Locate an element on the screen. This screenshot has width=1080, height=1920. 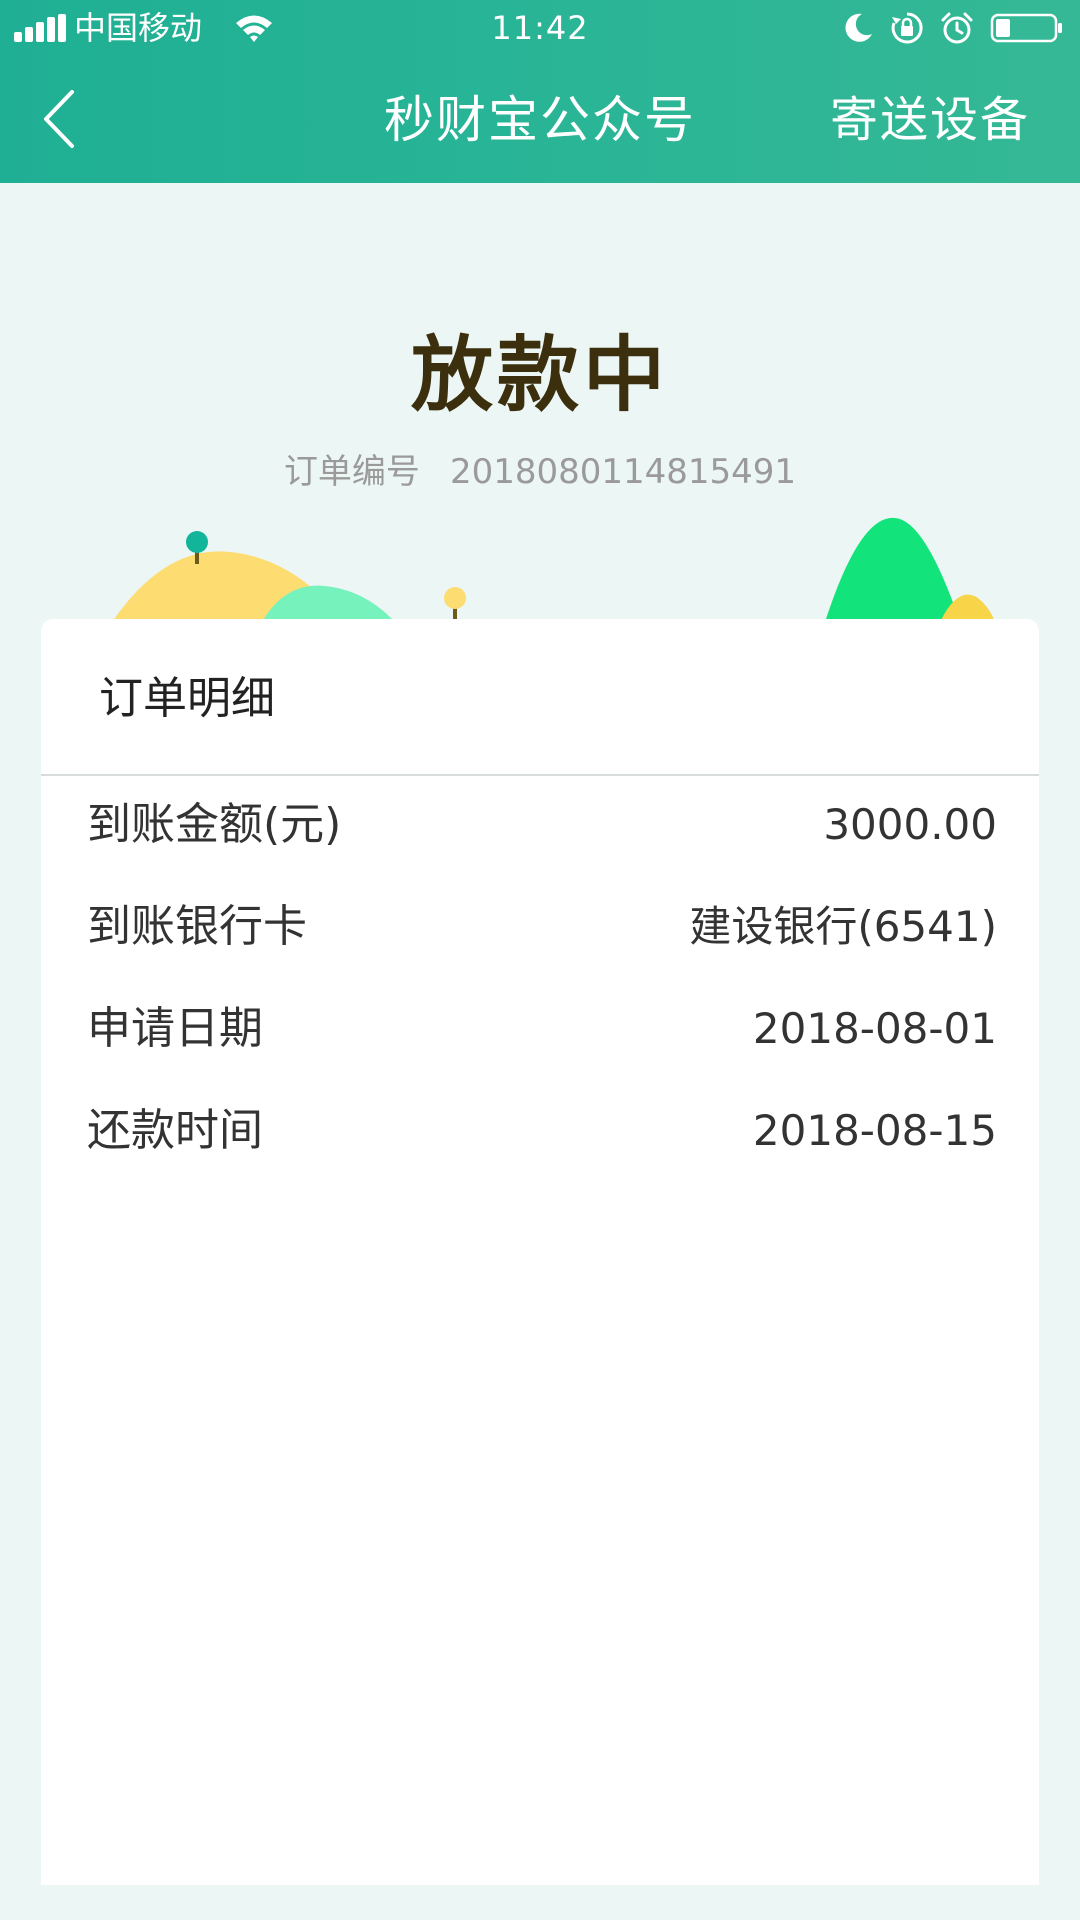
detail-row-bank-card: 到账银行卡 建设银行(6541) is located at coordinates (563, 927).